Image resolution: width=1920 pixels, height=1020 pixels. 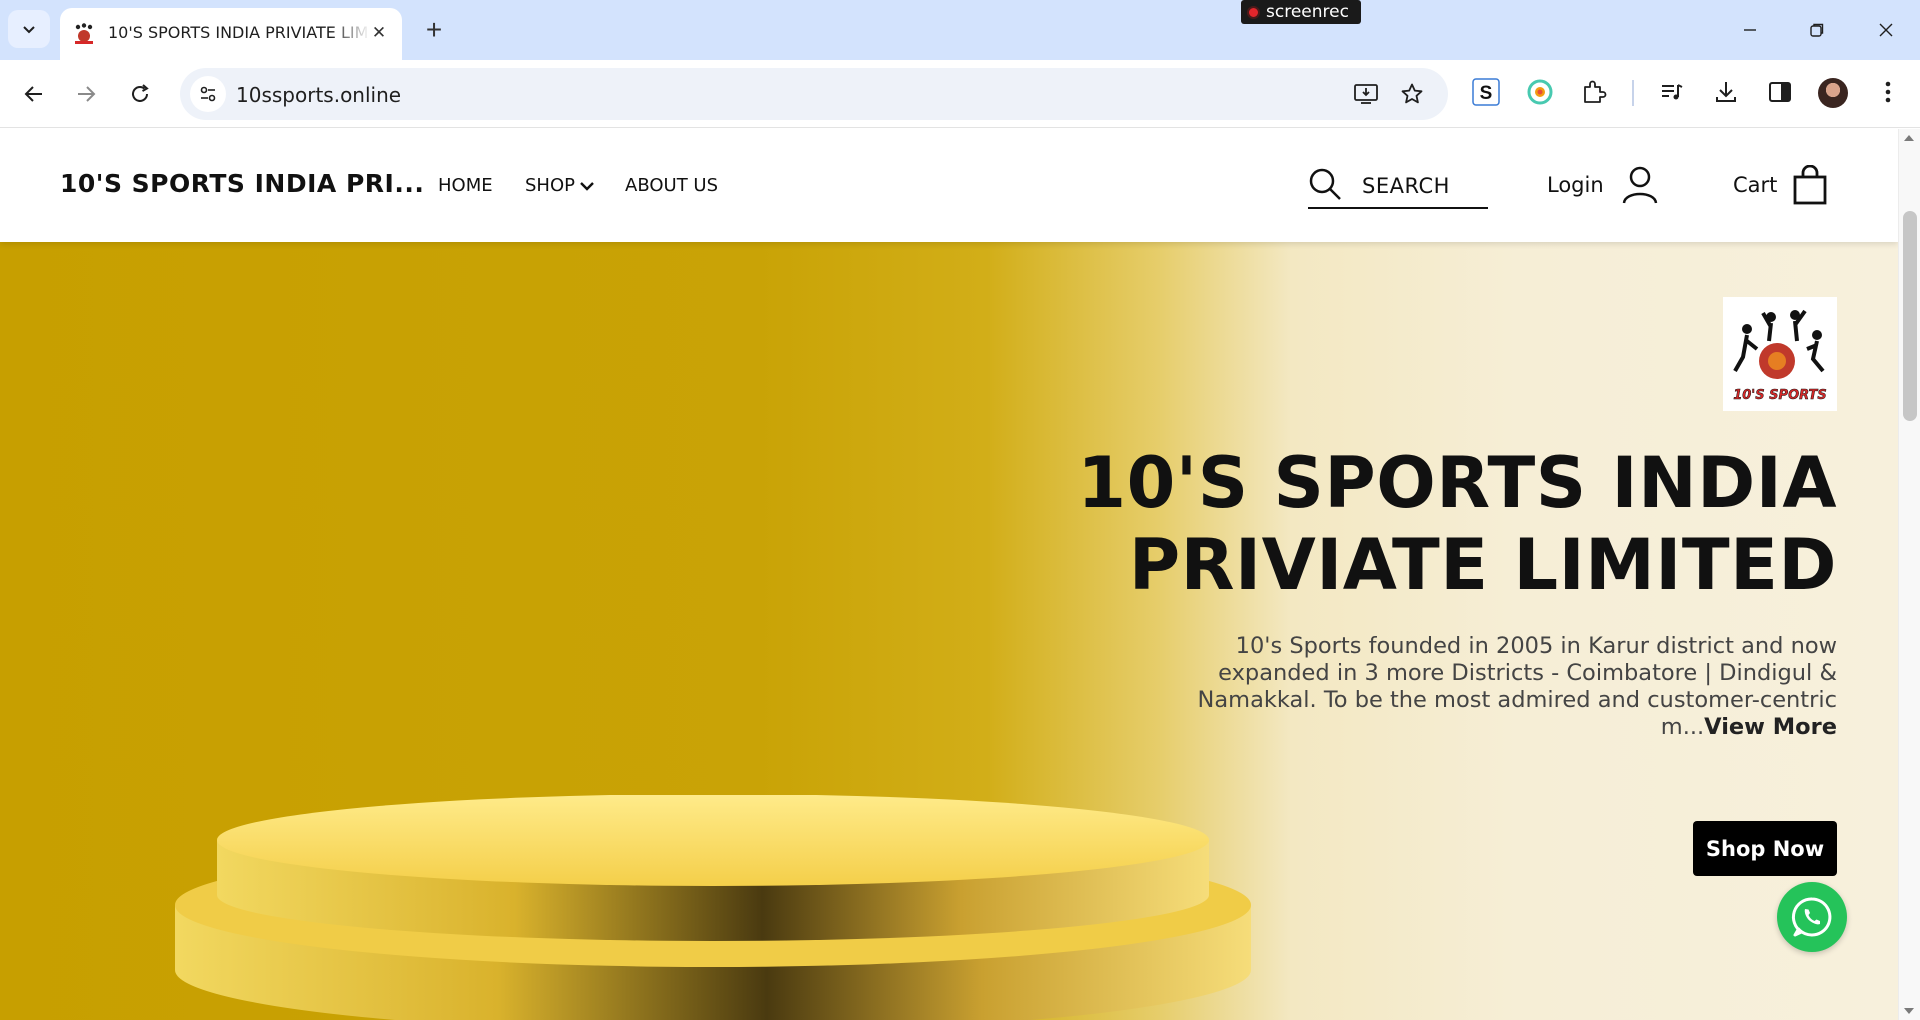 What do you see at coordinates (1325, 184) in the screenshot?
I see `search-icon` at bounding box center [1325, 184].